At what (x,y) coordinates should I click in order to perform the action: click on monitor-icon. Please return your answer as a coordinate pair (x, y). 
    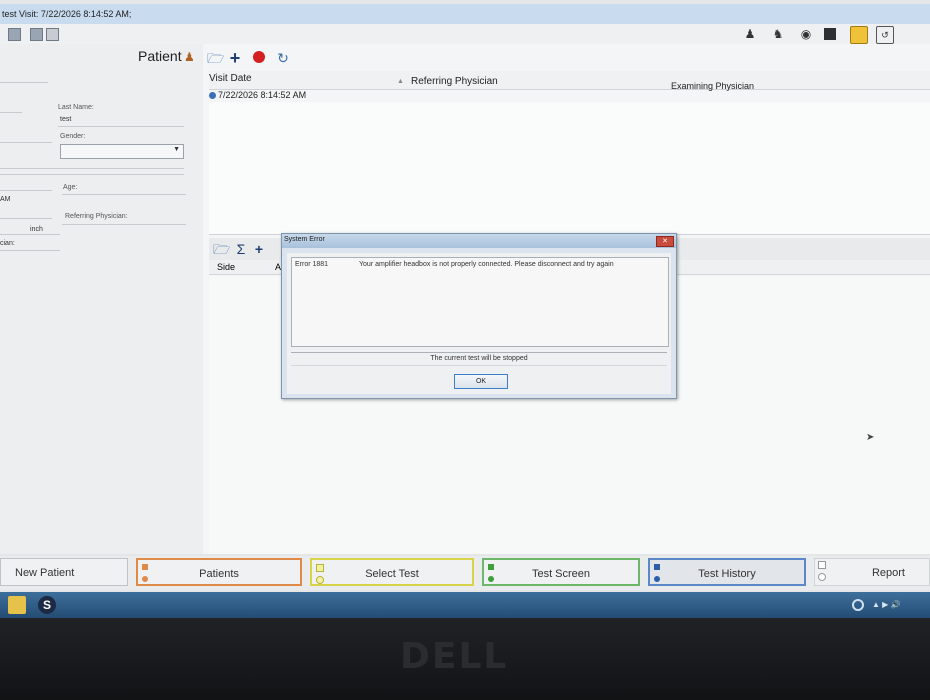
    Looking at the image, I should click on (830, 34).